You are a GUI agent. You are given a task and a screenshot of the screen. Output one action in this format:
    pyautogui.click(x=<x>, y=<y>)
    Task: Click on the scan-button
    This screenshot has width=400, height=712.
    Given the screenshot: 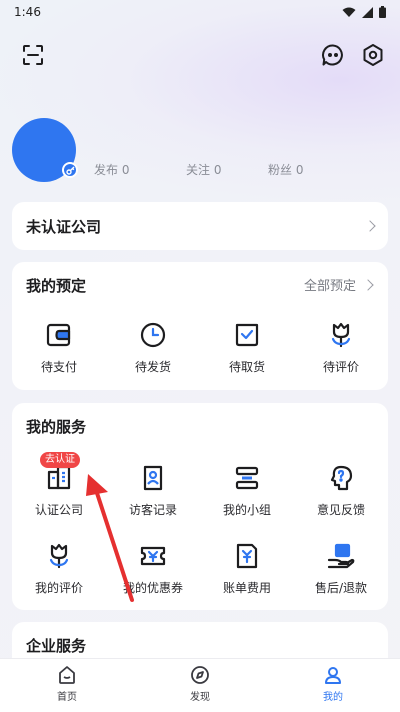 What is the action you would take?
    pyautogui.click(x=33, y=55)
    